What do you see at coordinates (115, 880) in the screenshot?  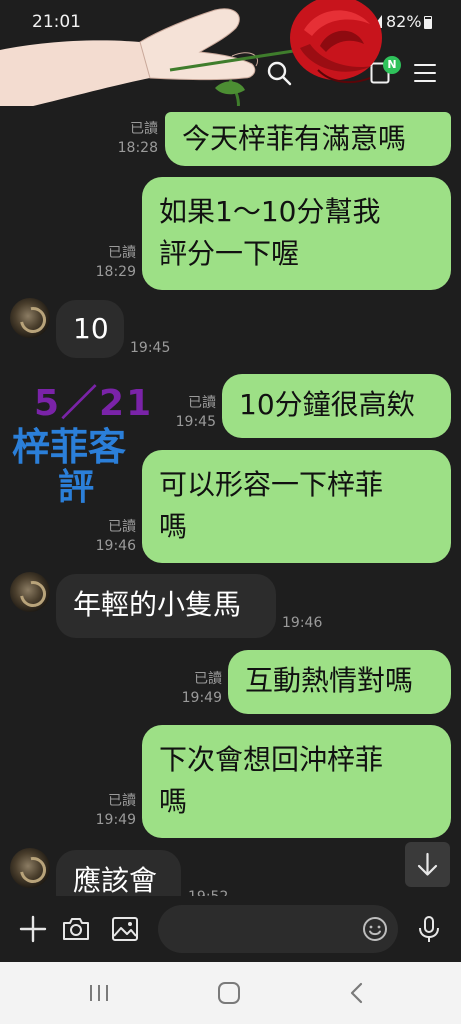 I see `message-text: 應該會` at bounding box center [115, 880].